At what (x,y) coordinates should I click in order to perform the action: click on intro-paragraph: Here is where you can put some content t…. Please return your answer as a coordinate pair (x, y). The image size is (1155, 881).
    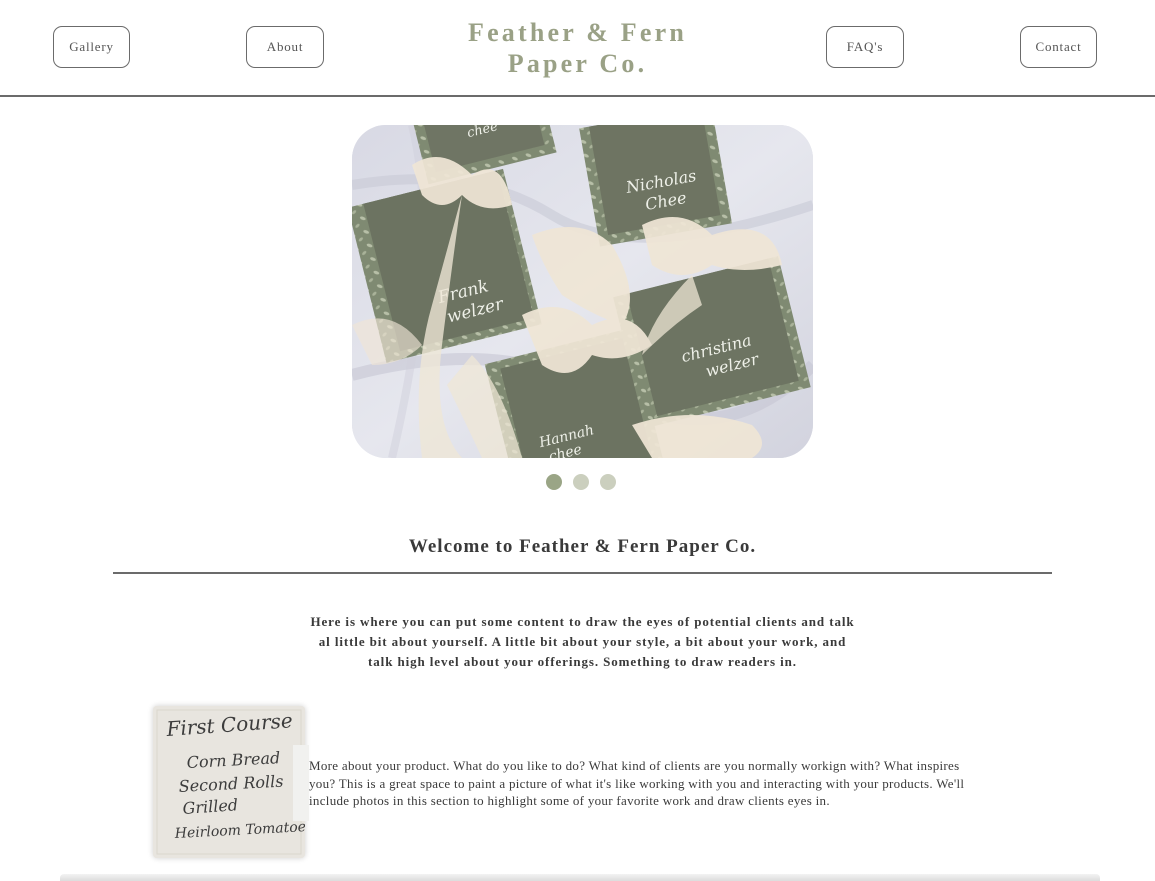
    Looking at the image, I should click on (582, 641).